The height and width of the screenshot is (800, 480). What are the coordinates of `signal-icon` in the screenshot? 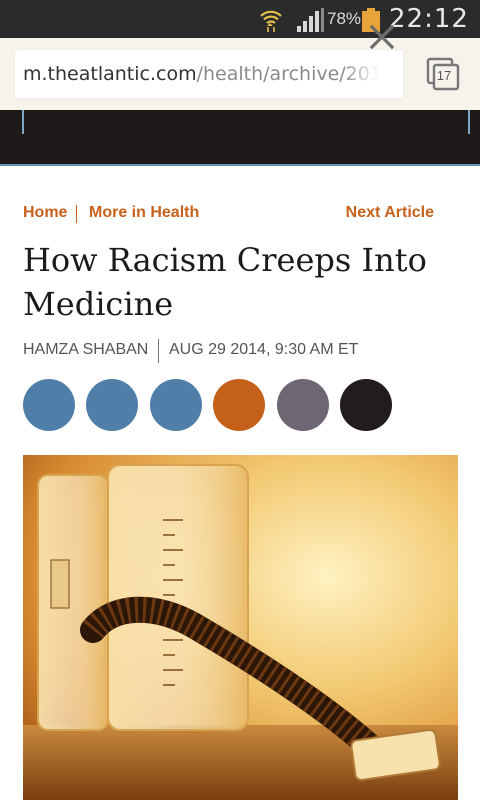 It's located at (310, 20).